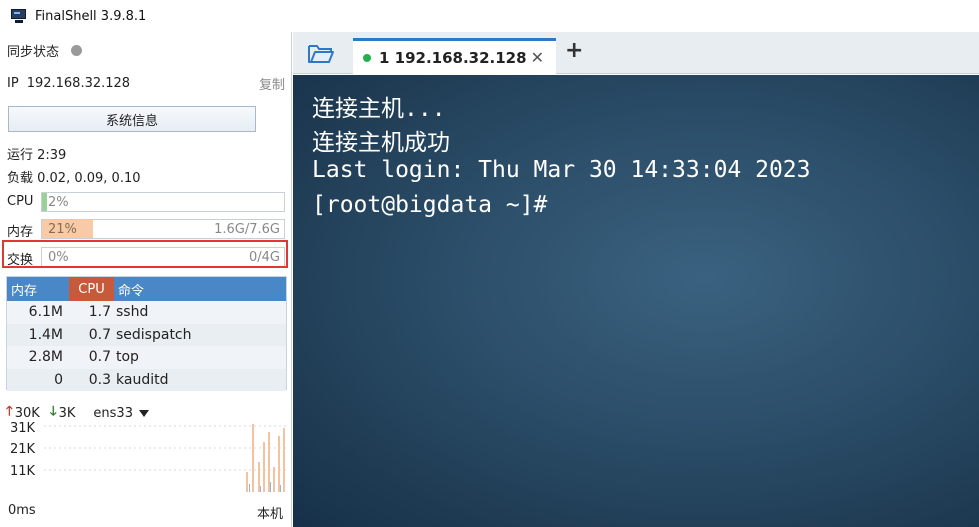 The width and height of the screenshot is (979, 527). What do you see at coordinates (132, 312) in the screenshot?
I see `process-cmd: sshd` at bounding box center [132, 312].